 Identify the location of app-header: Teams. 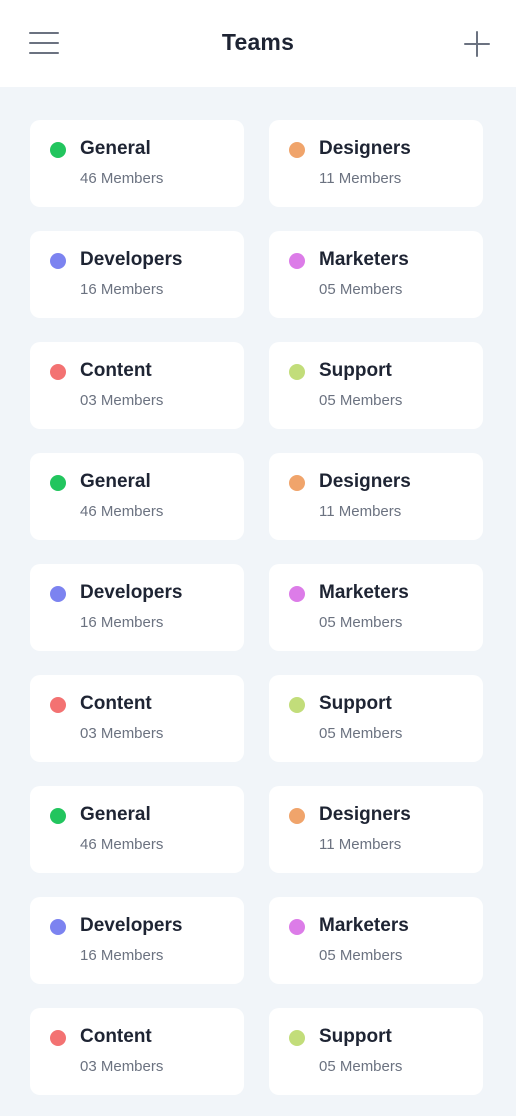
(258, 43).